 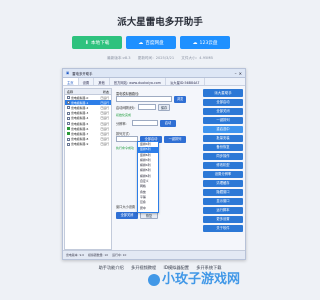 I want to click on dropdown-option: 居中, so click(x=148, y=208).